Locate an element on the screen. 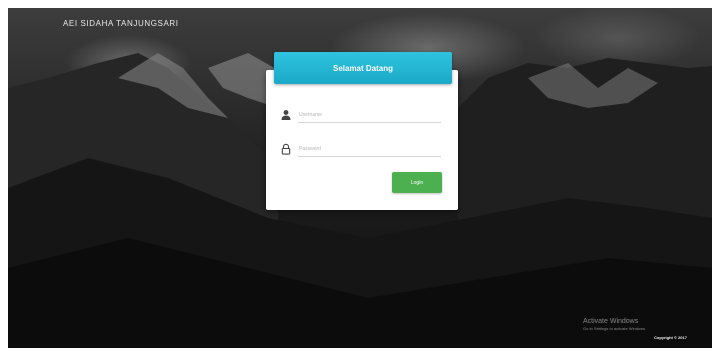  brand-title: AEI SIDAHA TANJUNGSARI is located at coordinates (121, 23).